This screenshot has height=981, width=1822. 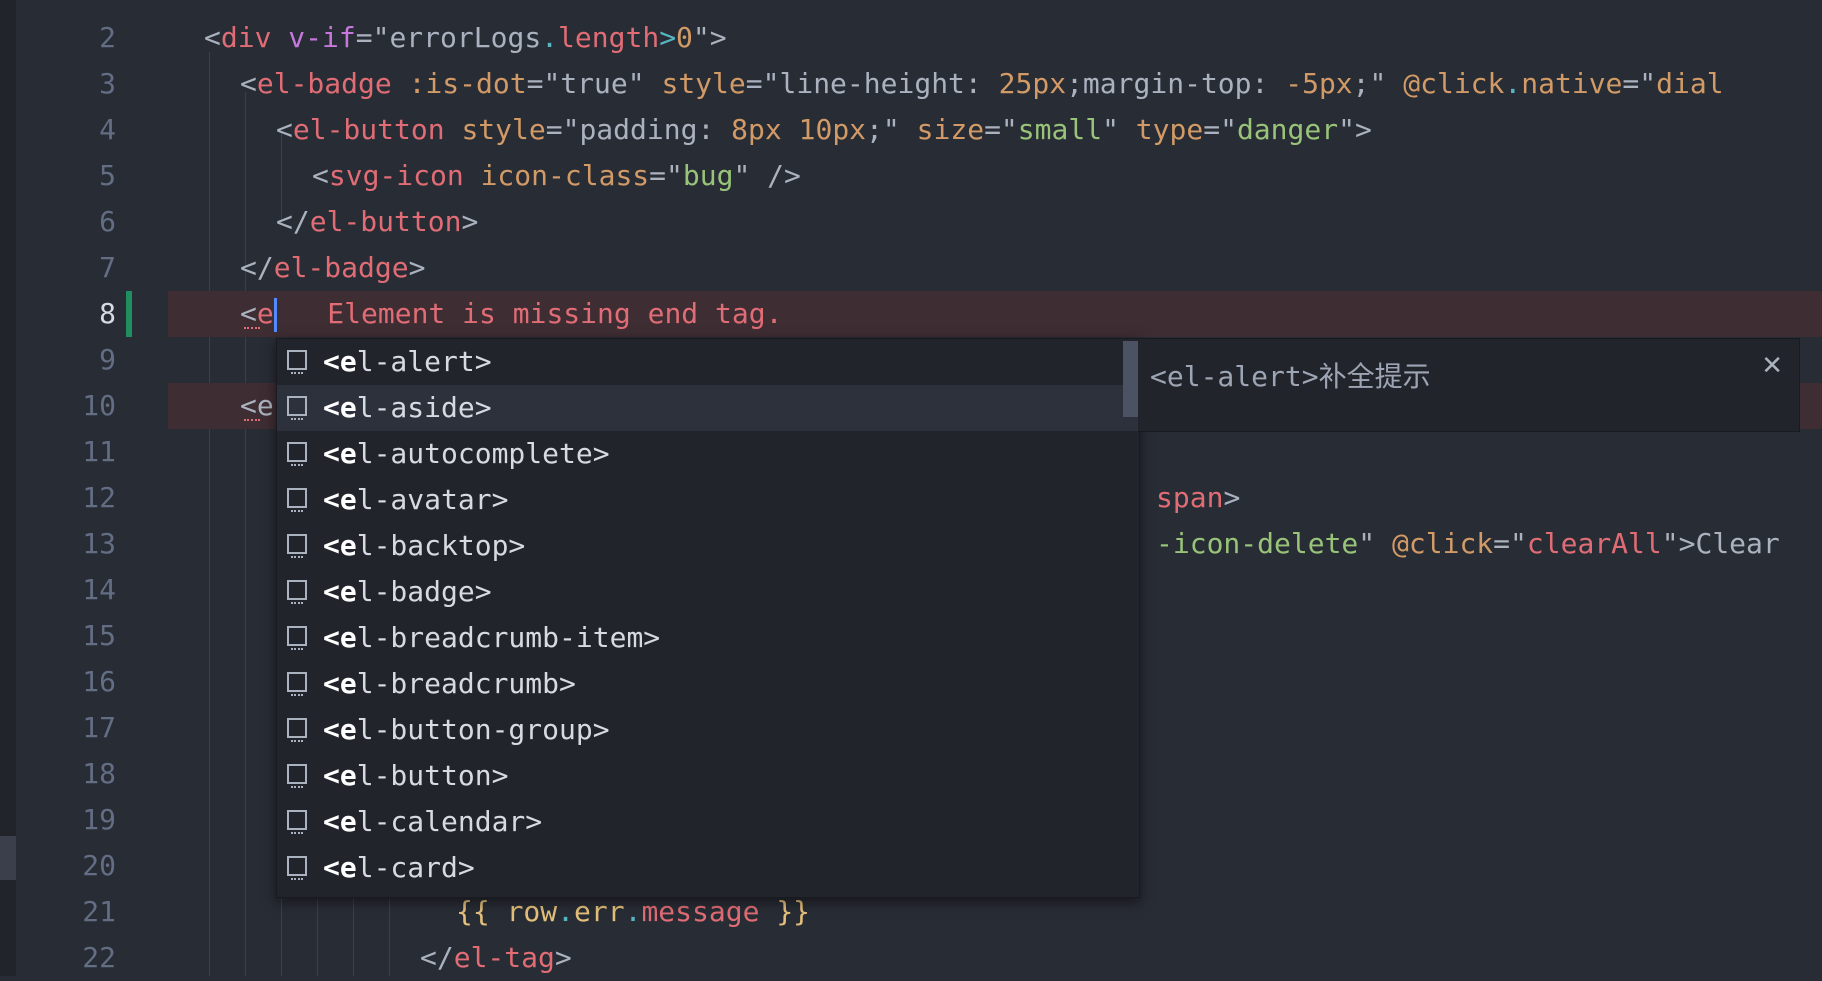 What do you see at coordinates (99, 727) in the screenshot?
I see `line-number: 17` at bounding box center [99, 727].